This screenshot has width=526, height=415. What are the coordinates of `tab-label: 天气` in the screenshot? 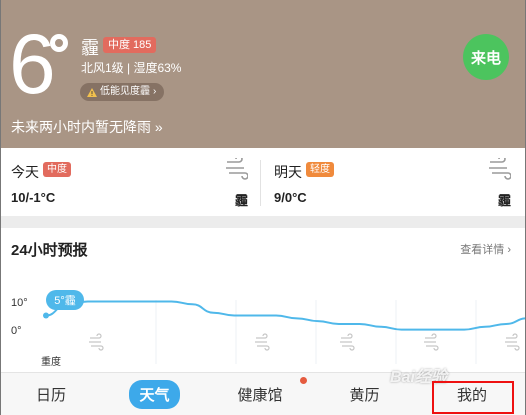 It's located at (154, 394).